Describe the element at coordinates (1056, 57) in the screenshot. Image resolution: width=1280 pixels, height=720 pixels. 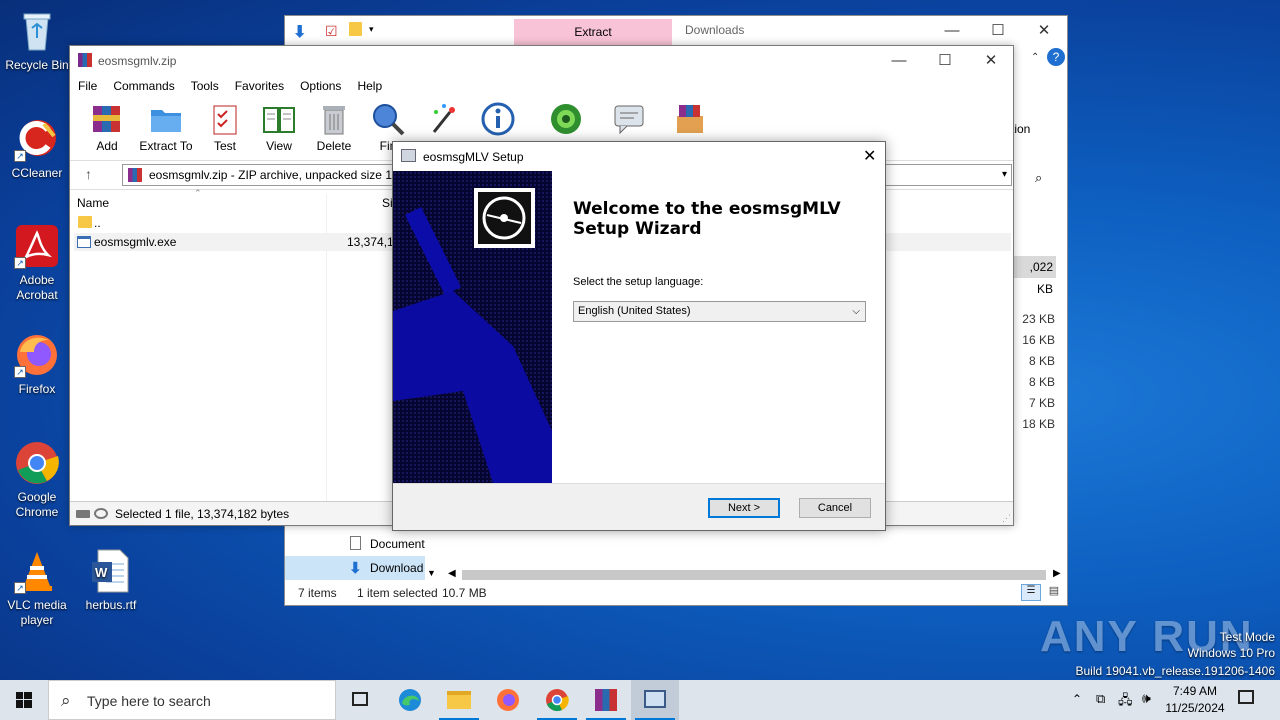
I see `help-icon: ?` at that location.